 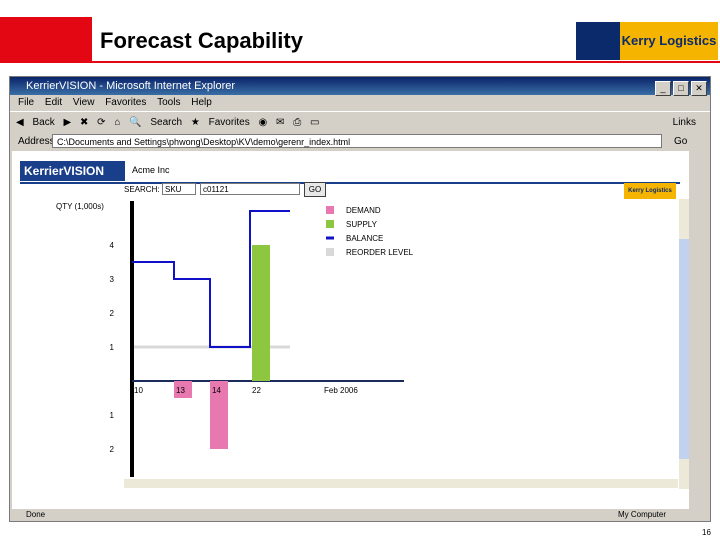 I want to click on mail-icon: ✉, so click(x=280, y=122).